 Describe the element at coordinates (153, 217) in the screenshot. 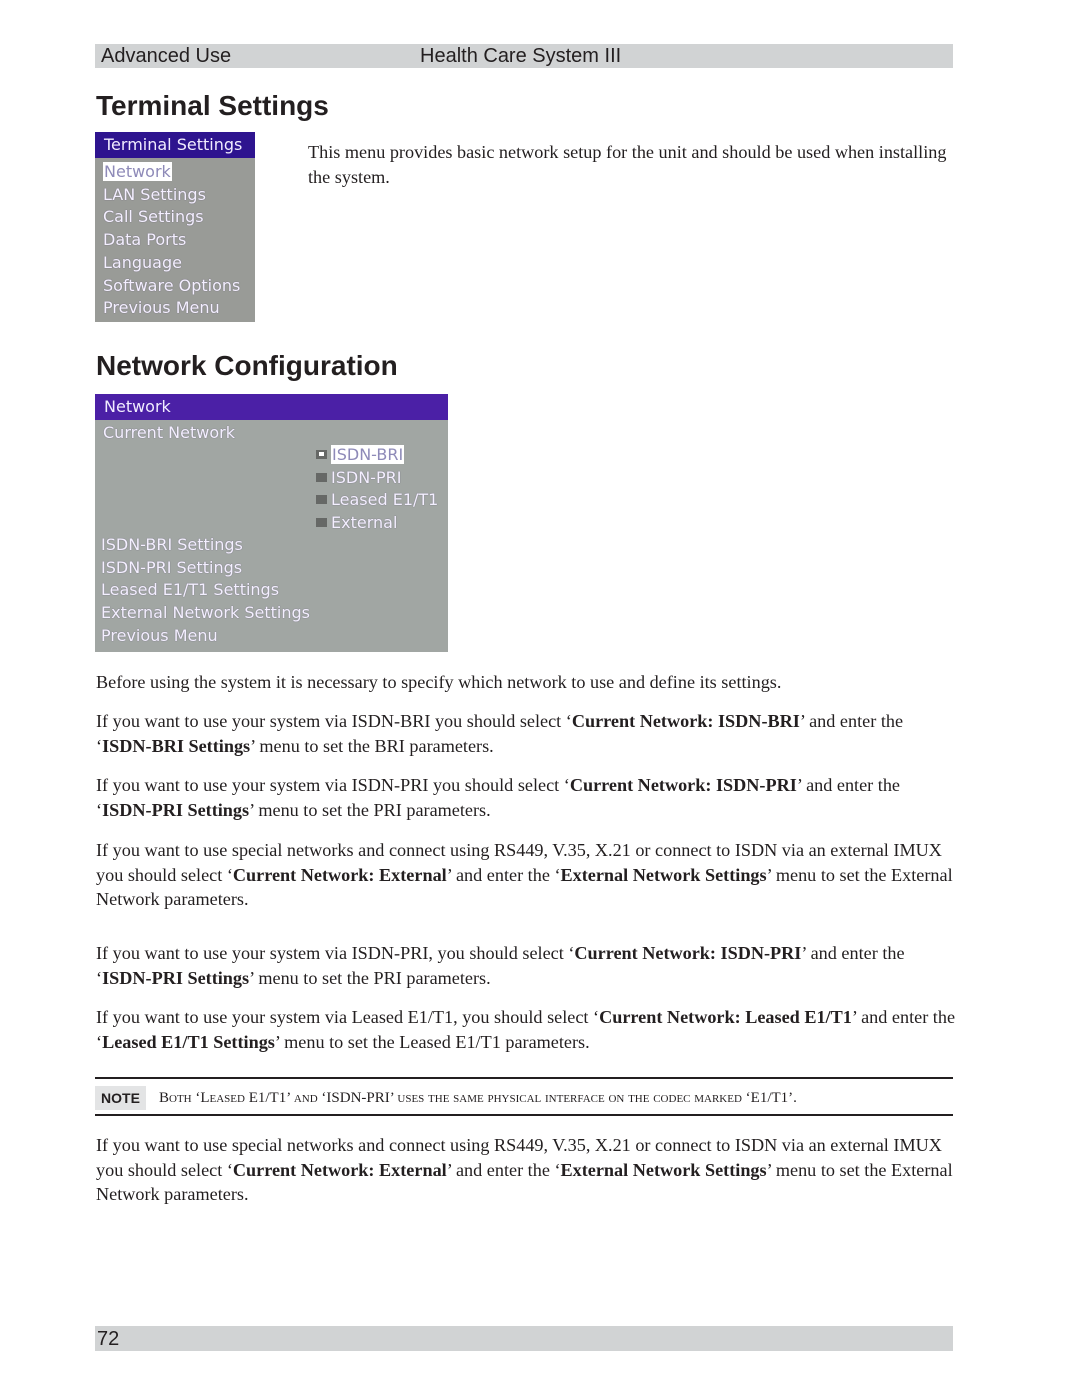

I see `menu-item-call-settings: Call Settings` at that location.